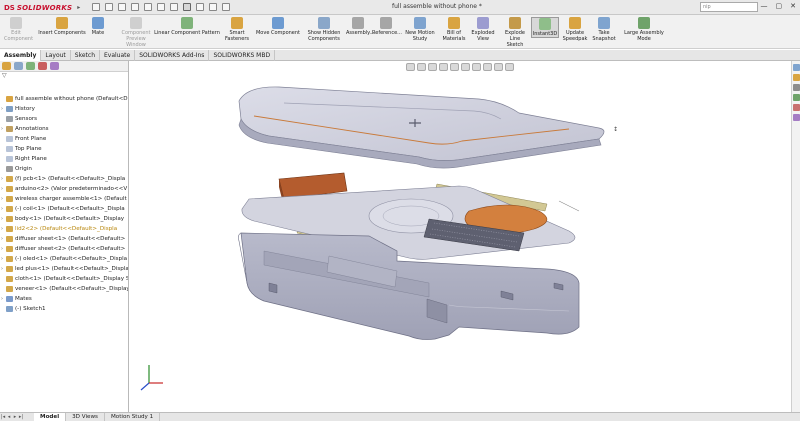  Describe the element at coordinates (64, 279) in the screenshot. I see `tree-node: cloth<1> (Default<<Default>_Display S` at that location.